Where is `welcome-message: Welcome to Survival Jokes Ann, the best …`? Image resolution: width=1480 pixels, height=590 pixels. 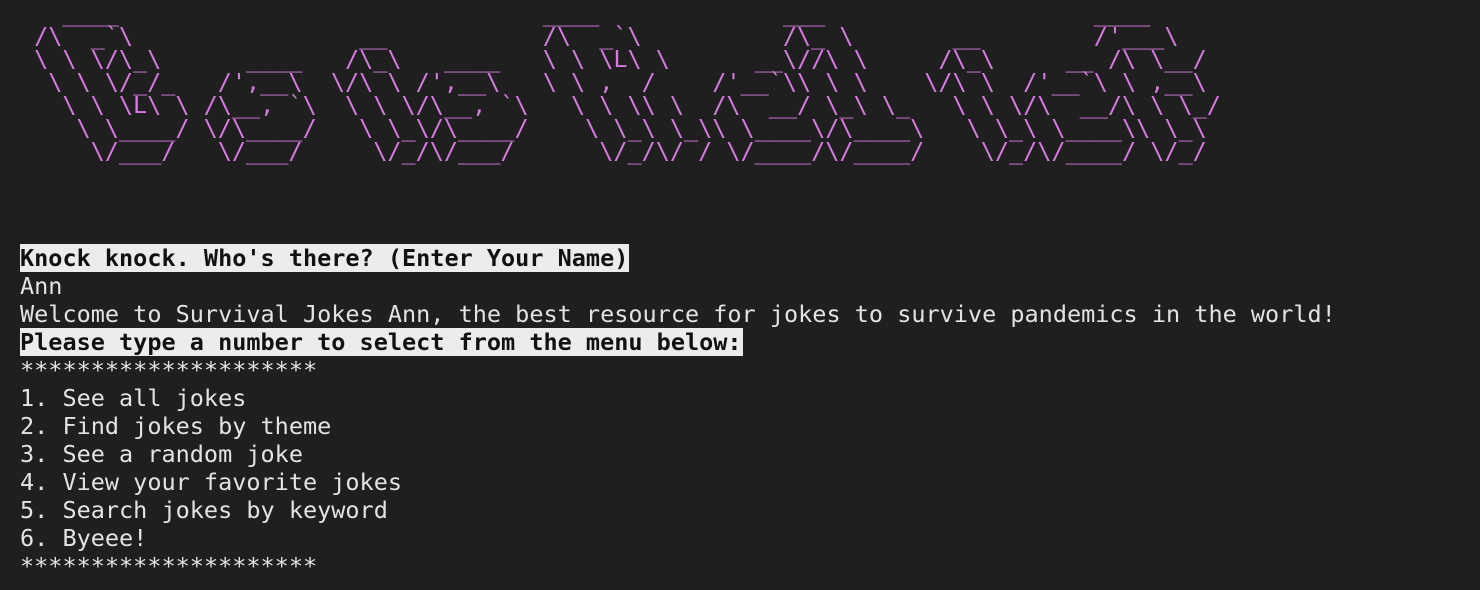
welcome-message: Welcome to Survival Jokes Ann, the best … is located at coordinates (678, 314).